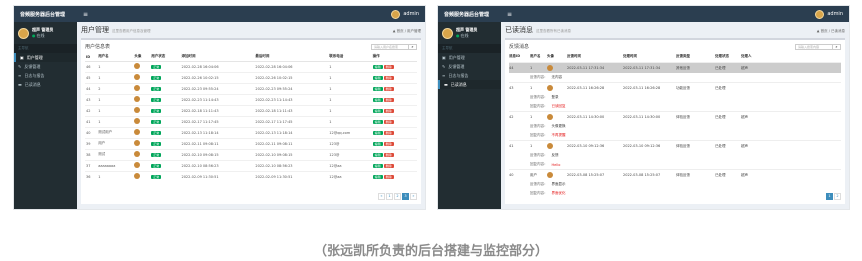  What do you see at coordinates (586, 146) in the screenshot?
I see `row-time1: 2022-03-10 09:12:36` at bounding box center [586, 146].